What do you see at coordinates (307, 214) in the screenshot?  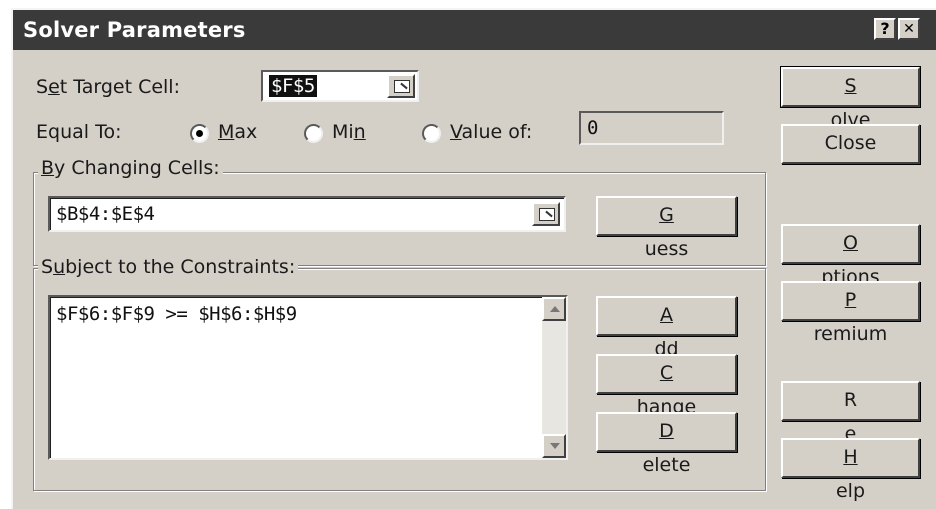 I see `changing-cells-input: $B$4:$E$4` at bounding box center [307, 214].